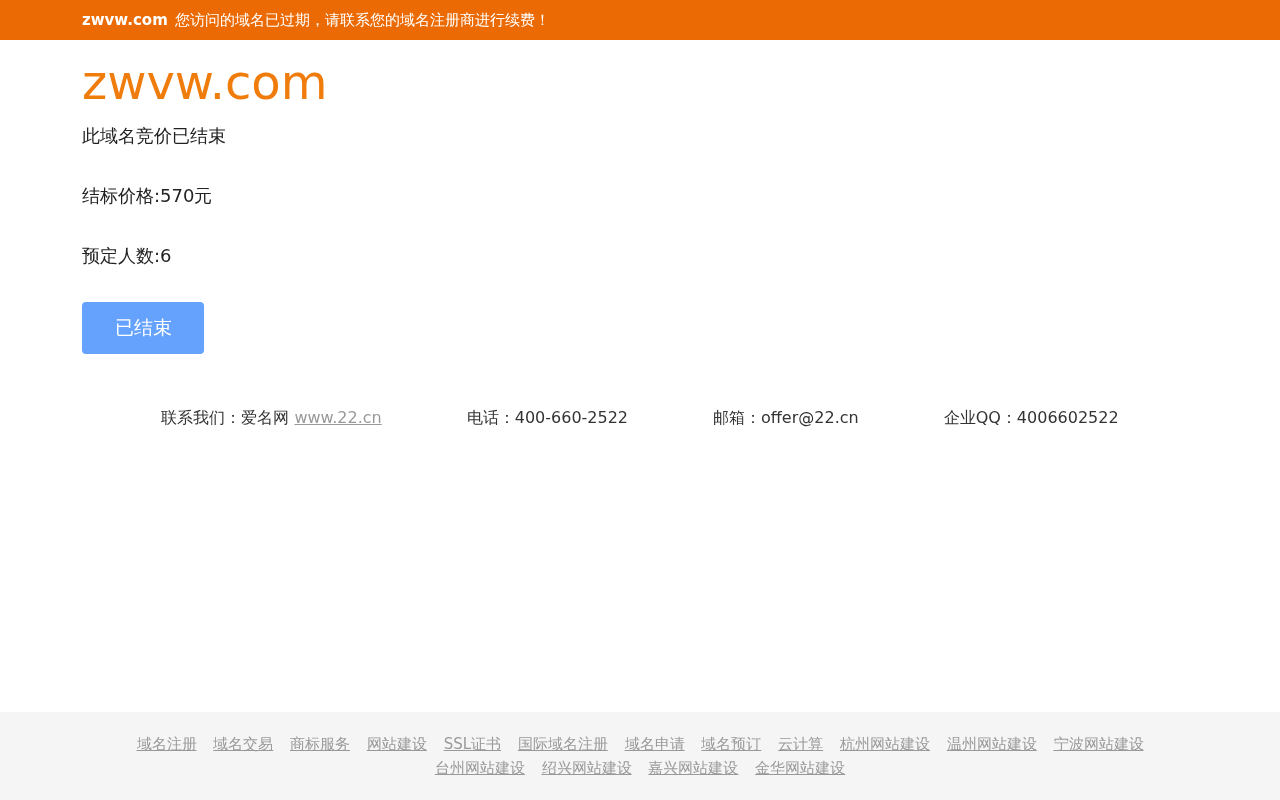  What do you see at coordinates (731, 744) in the screenshot?
I see `footer-link: 域名预订` at bounding box center [731, 744].